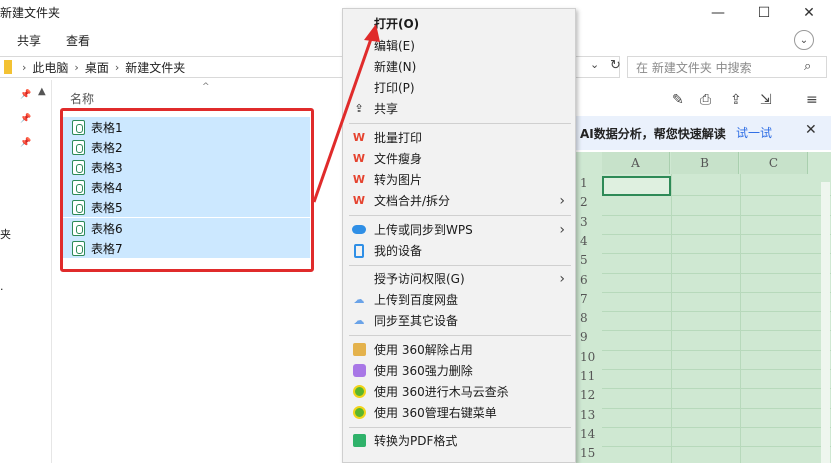 Image resolution: width=831 pixels, height=463 pixels. What do you see at coordinates (584, 202) in the screenshot?
I see `row-header: 2` at bounding box center [584, 202].